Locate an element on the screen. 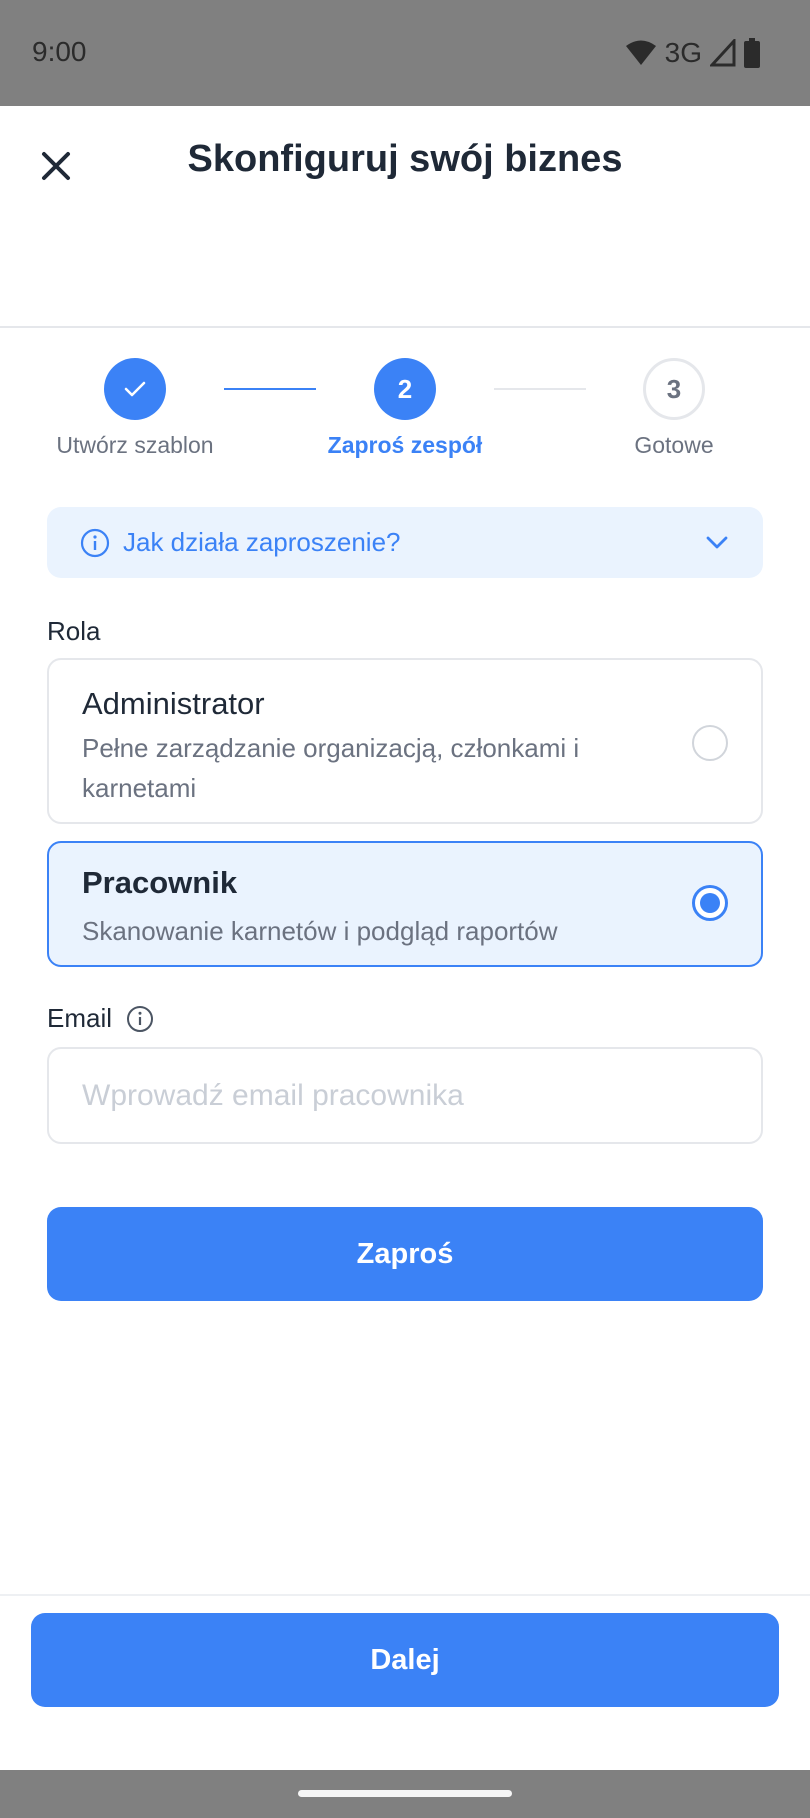  navigation-bar is located at coordinates (405, 1794).